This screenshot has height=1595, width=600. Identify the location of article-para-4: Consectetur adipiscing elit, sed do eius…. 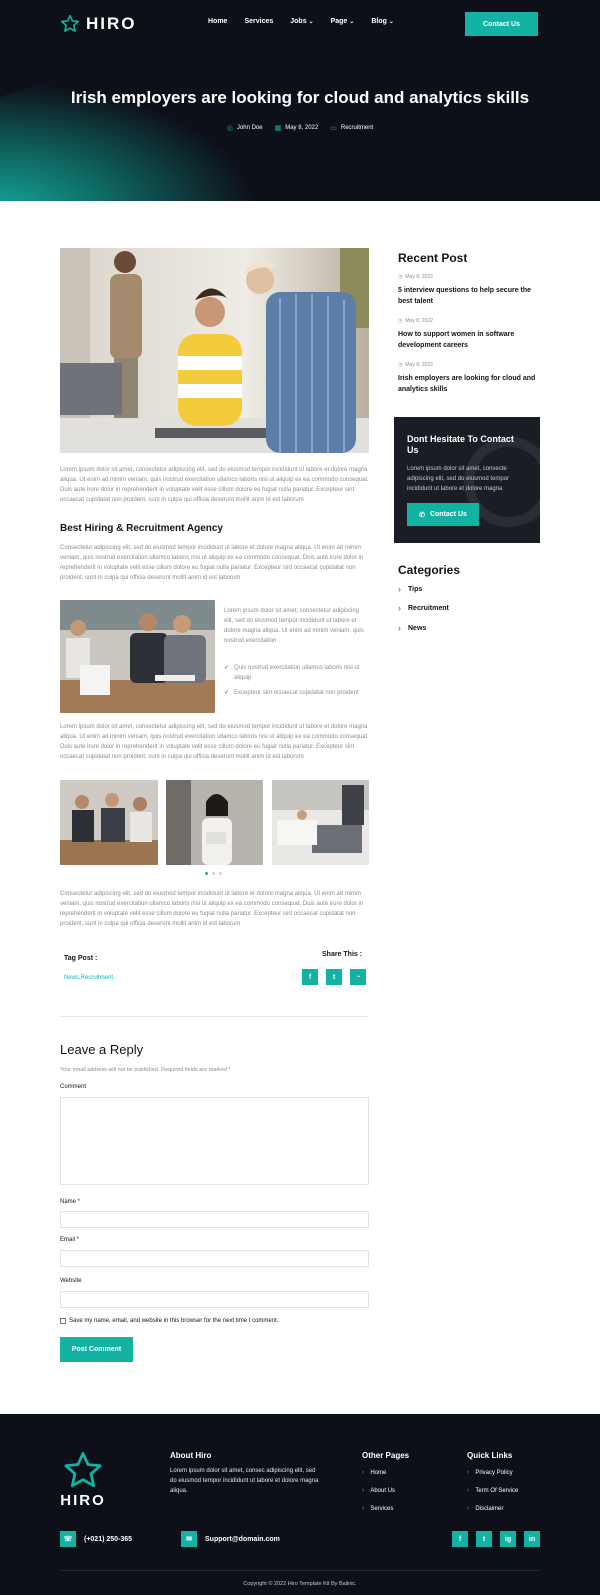
(212, 909).